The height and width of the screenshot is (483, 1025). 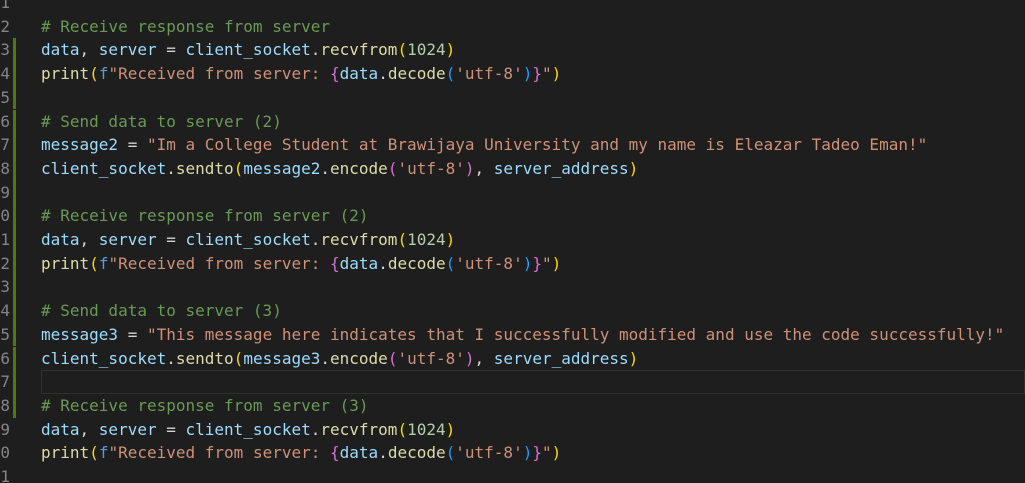 I want to click on code-line: 17, so click(x=512, y=382).